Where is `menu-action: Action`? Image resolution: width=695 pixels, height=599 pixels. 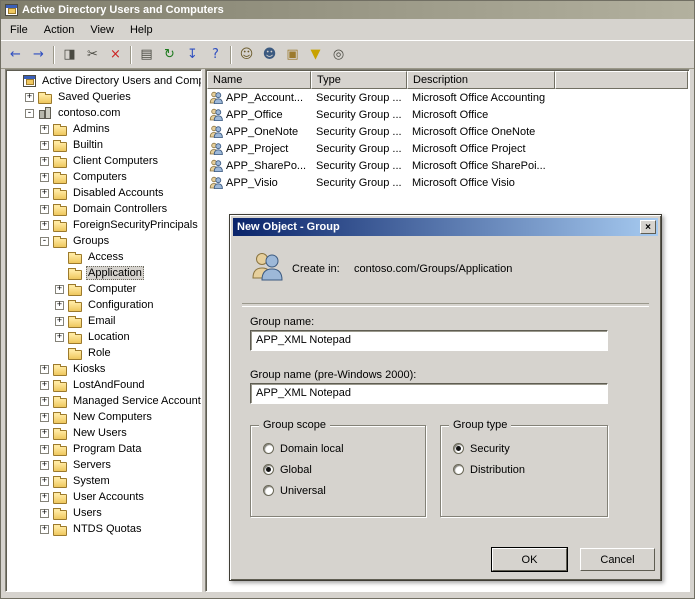
menu-action: Action is located at coordinates (59, 30).